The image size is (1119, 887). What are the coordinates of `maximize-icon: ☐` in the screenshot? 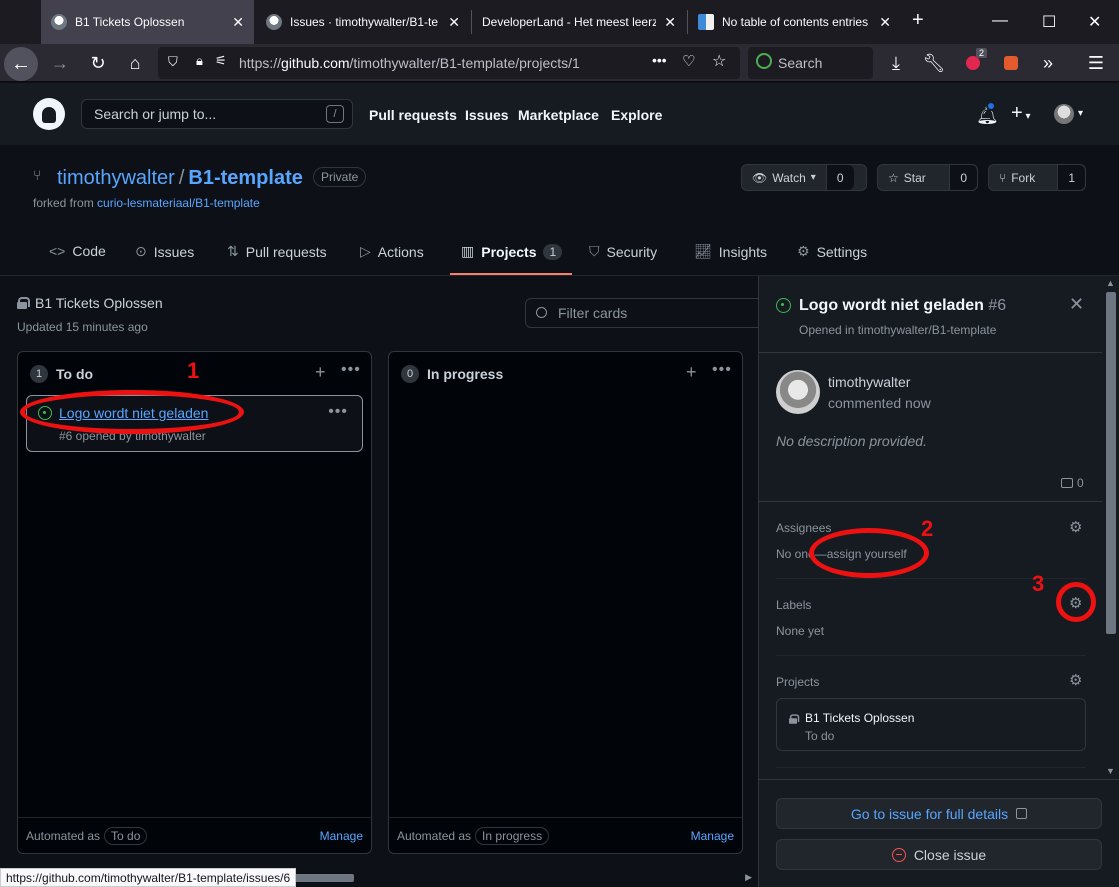 It's located at (1049, 22).